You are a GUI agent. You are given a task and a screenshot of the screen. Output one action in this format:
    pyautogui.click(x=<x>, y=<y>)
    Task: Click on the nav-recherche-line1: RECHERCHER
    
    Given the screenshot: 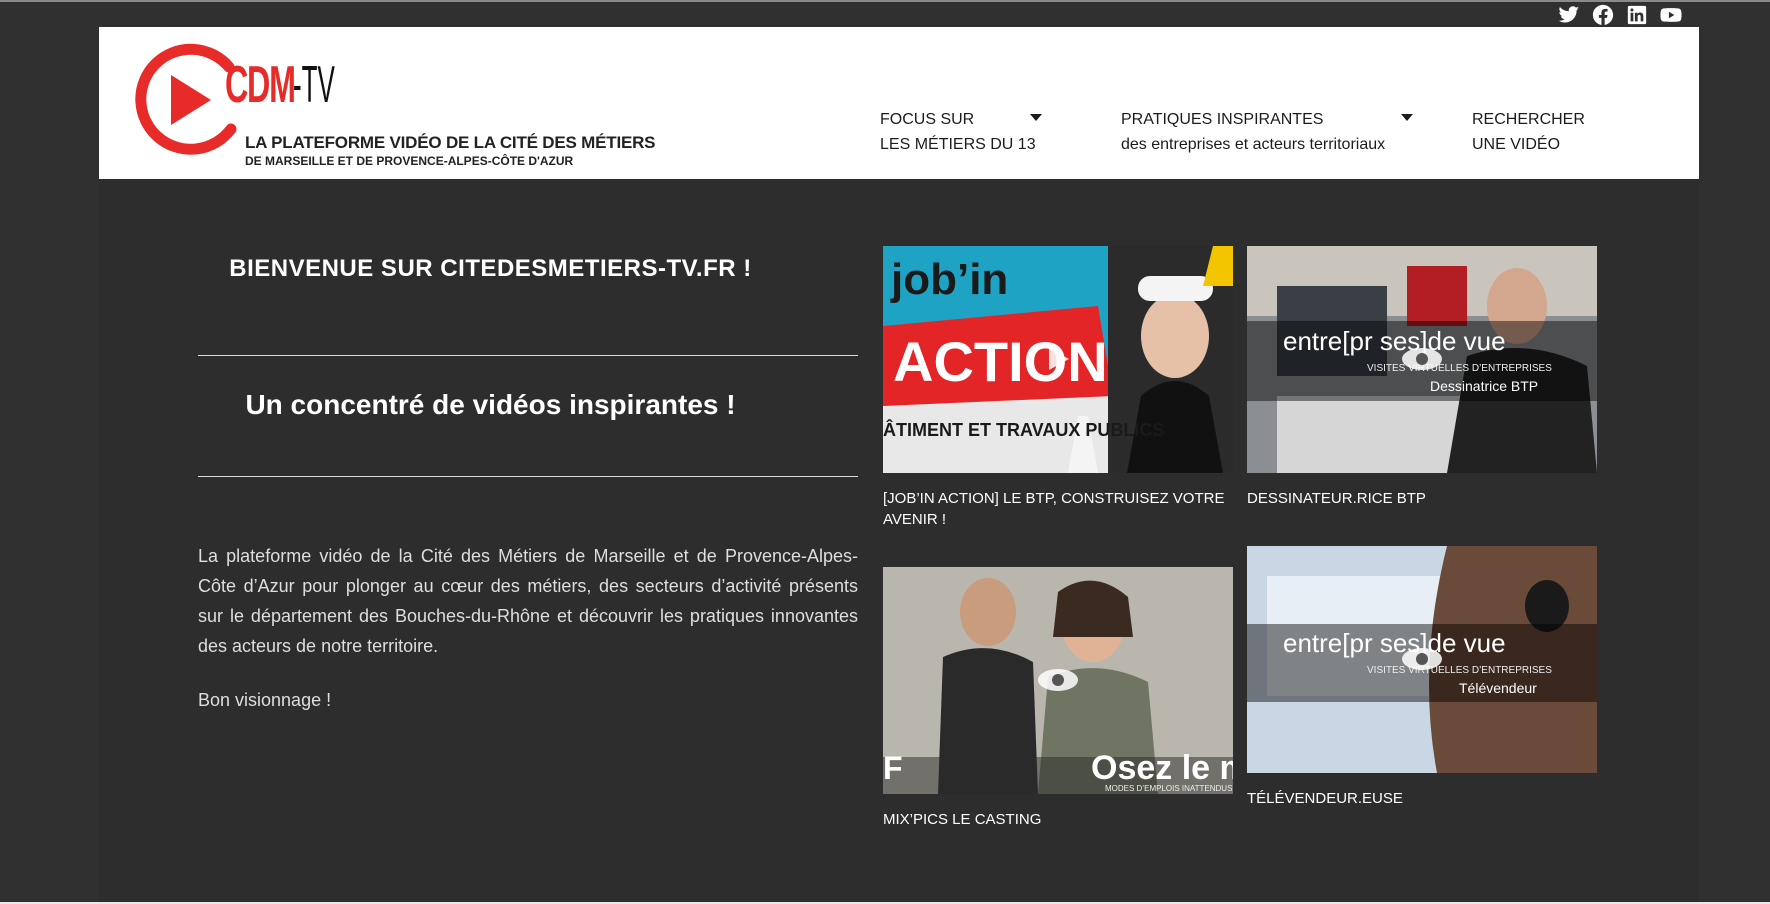 What is the action you would take?
    pyautogui.click(x=1528, y=119)
    